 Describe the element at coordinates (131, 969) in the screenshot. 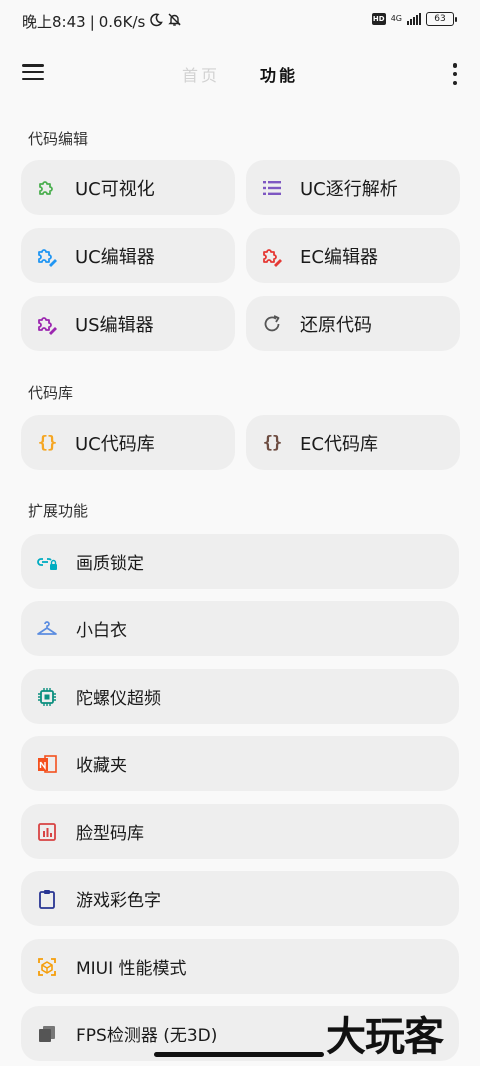

I see `card-label: MIUI 性能模式` at that location.